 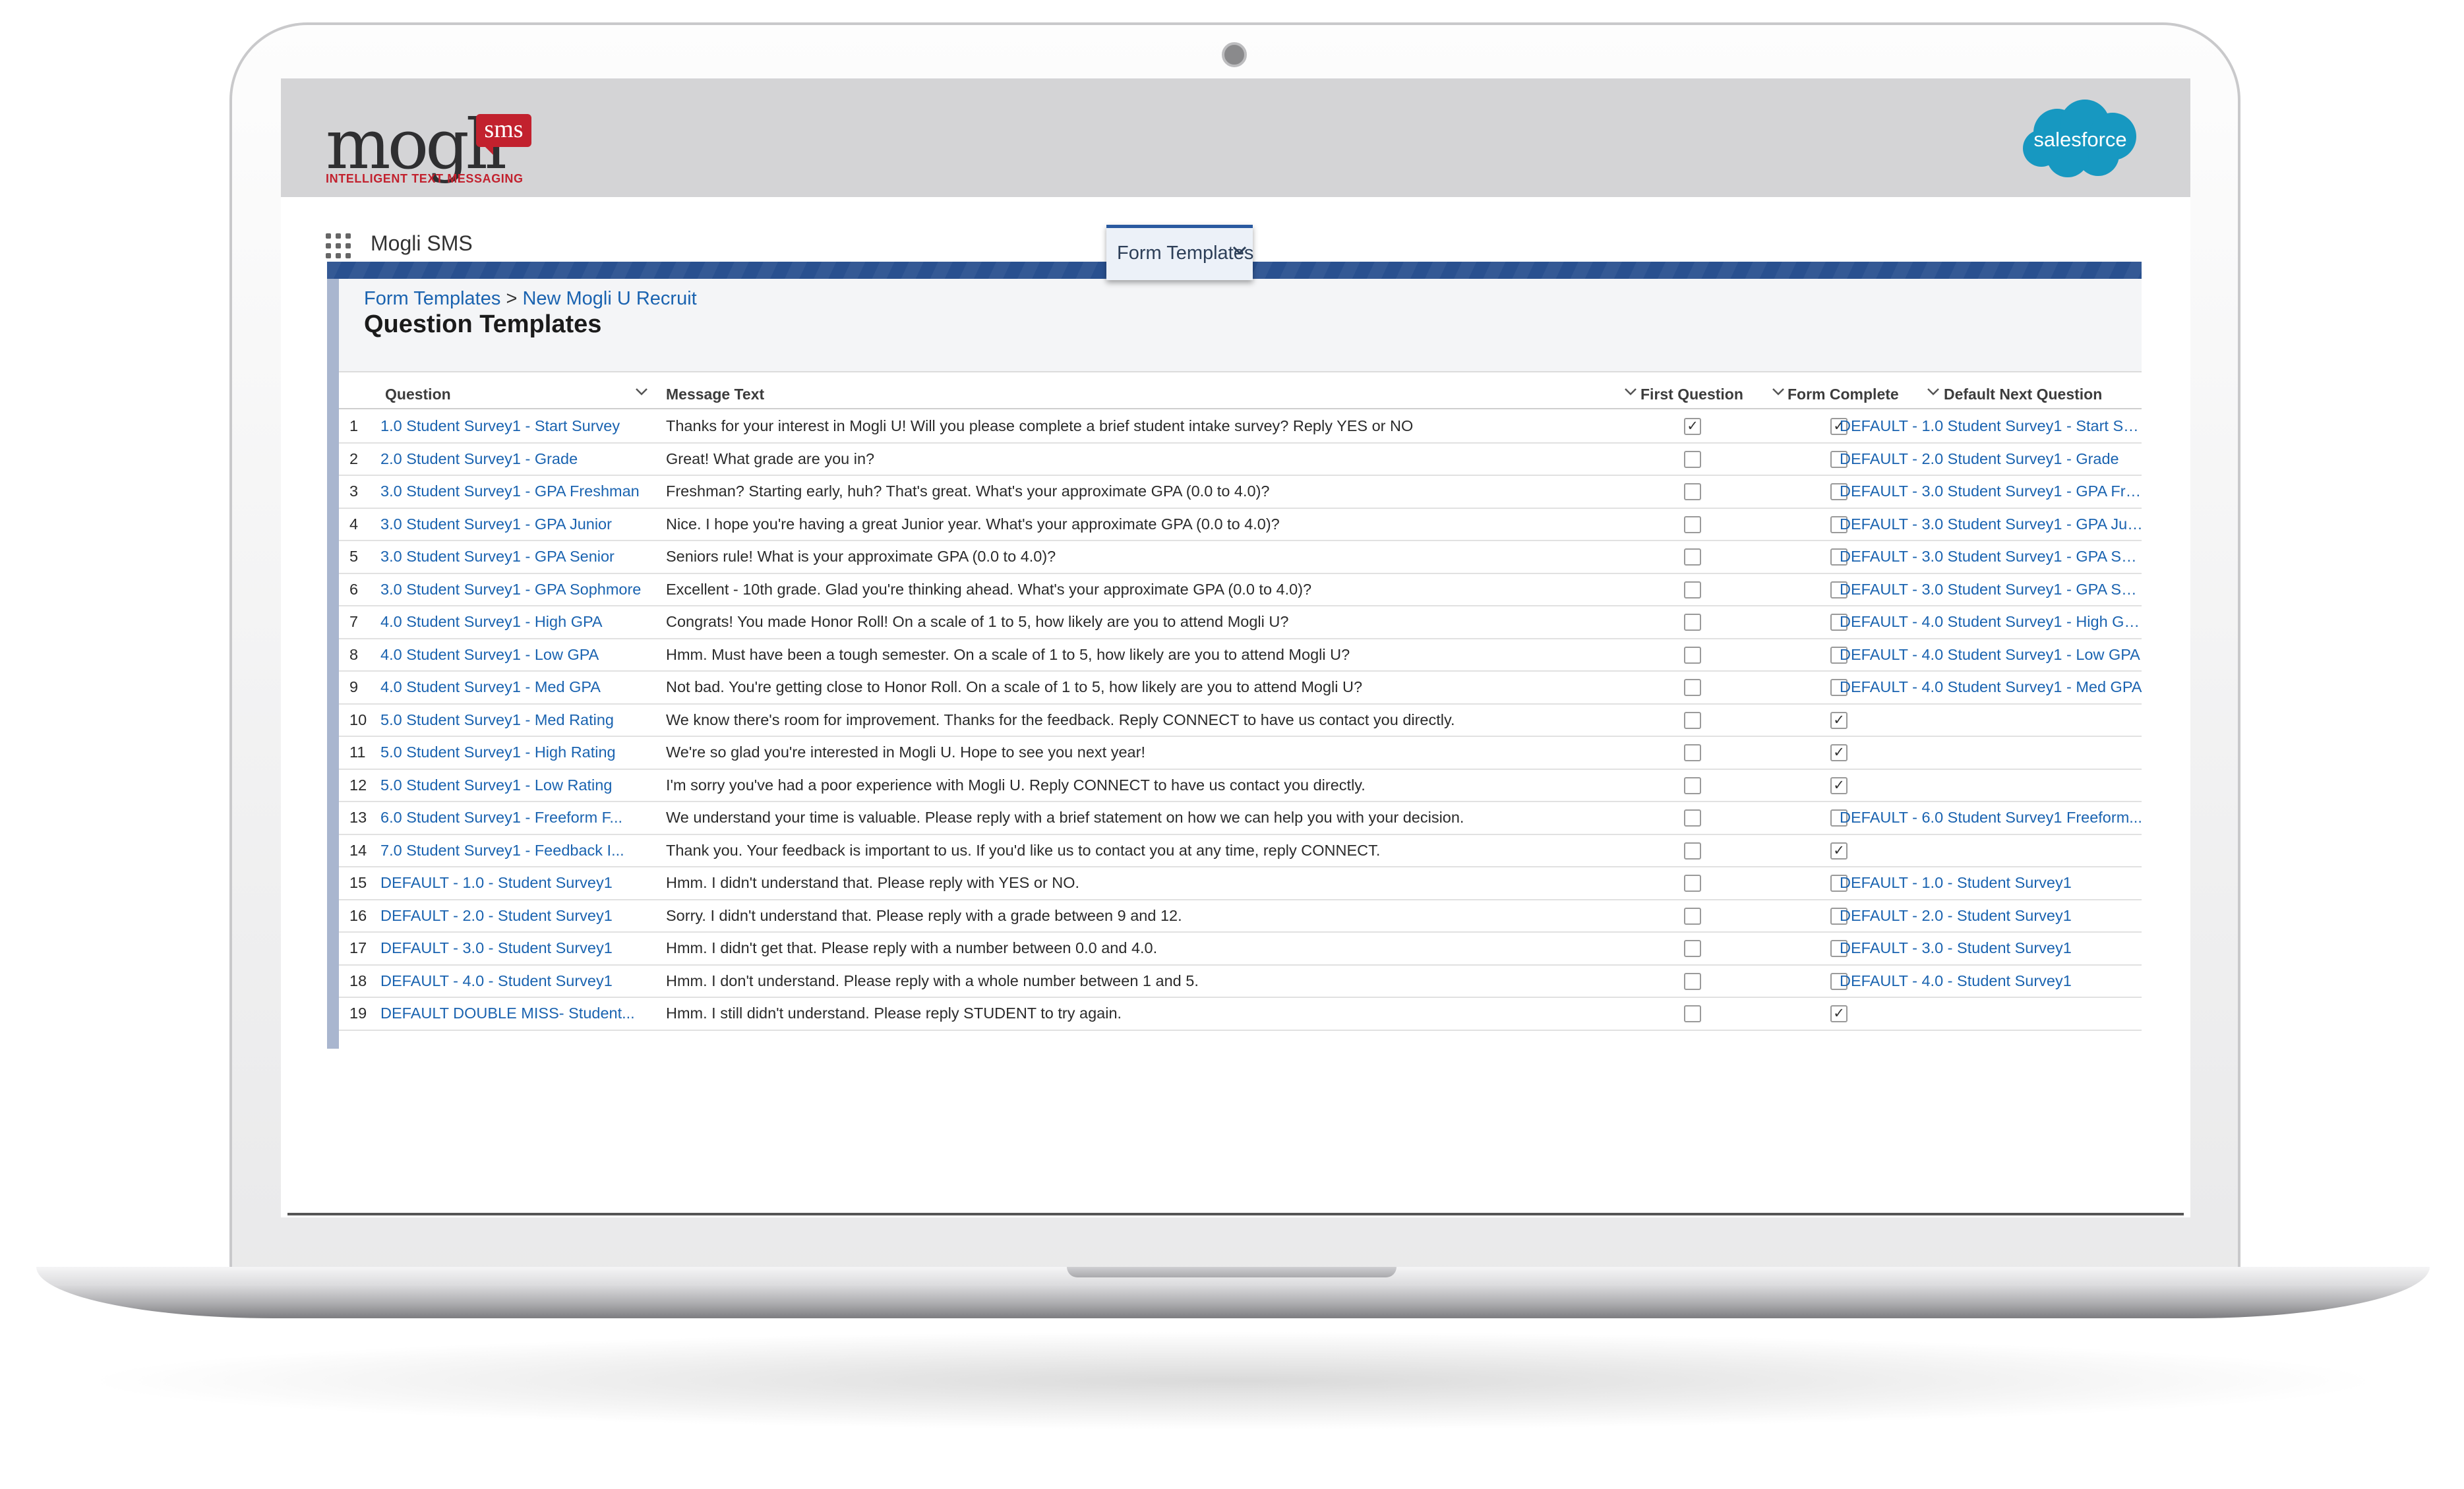 I want to click on question-link: 3.0 Student Survey1 - GPA Senior, so click(x=517, y=557).